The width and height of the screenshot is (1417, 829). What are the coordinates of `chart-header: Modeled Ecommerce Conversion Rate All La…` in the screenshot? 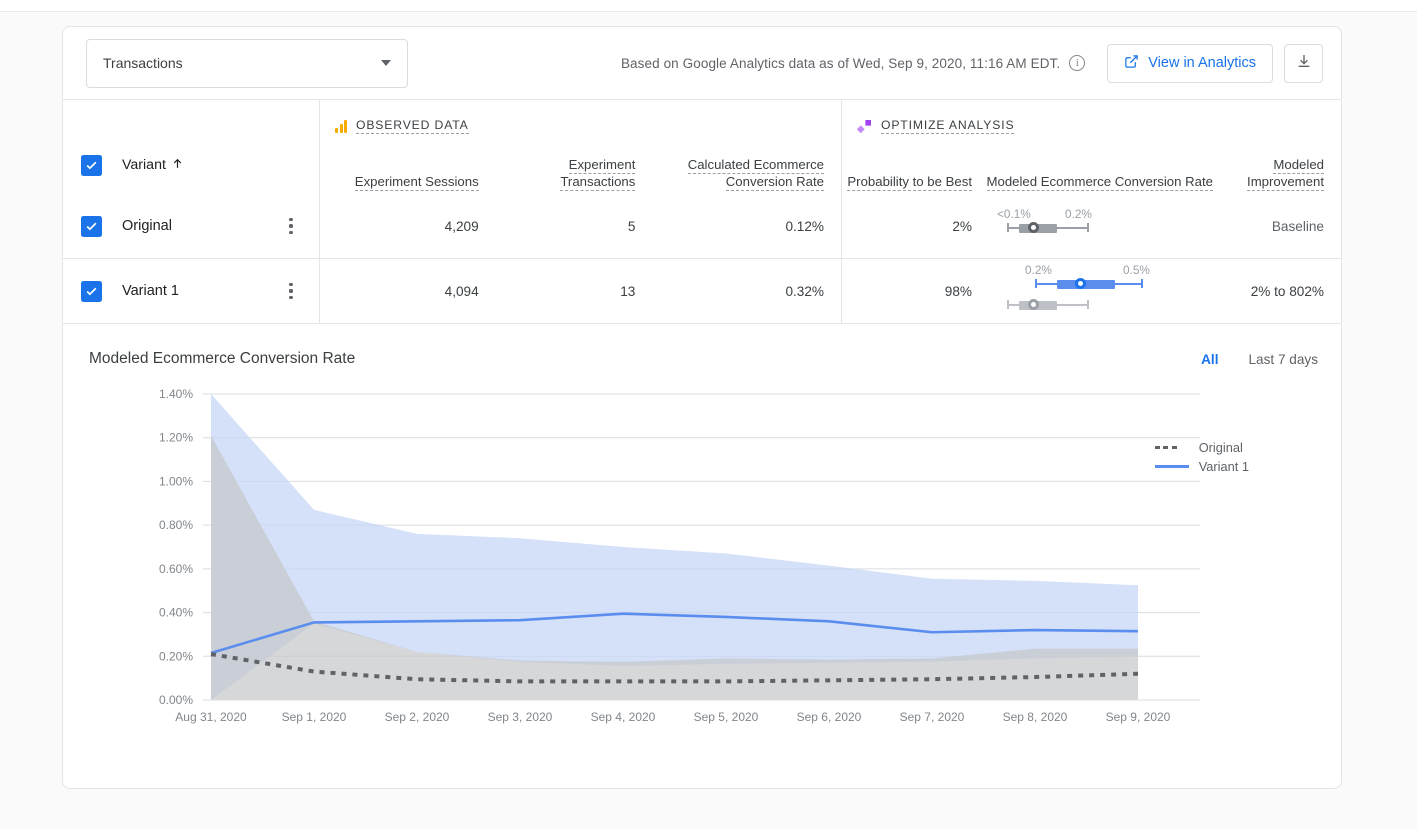 It's located at (702, 346).